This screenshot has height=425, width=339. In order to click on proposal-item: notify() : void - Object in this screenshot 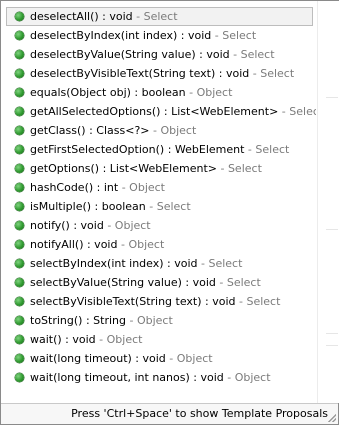, I will do `click(159, 225)`.